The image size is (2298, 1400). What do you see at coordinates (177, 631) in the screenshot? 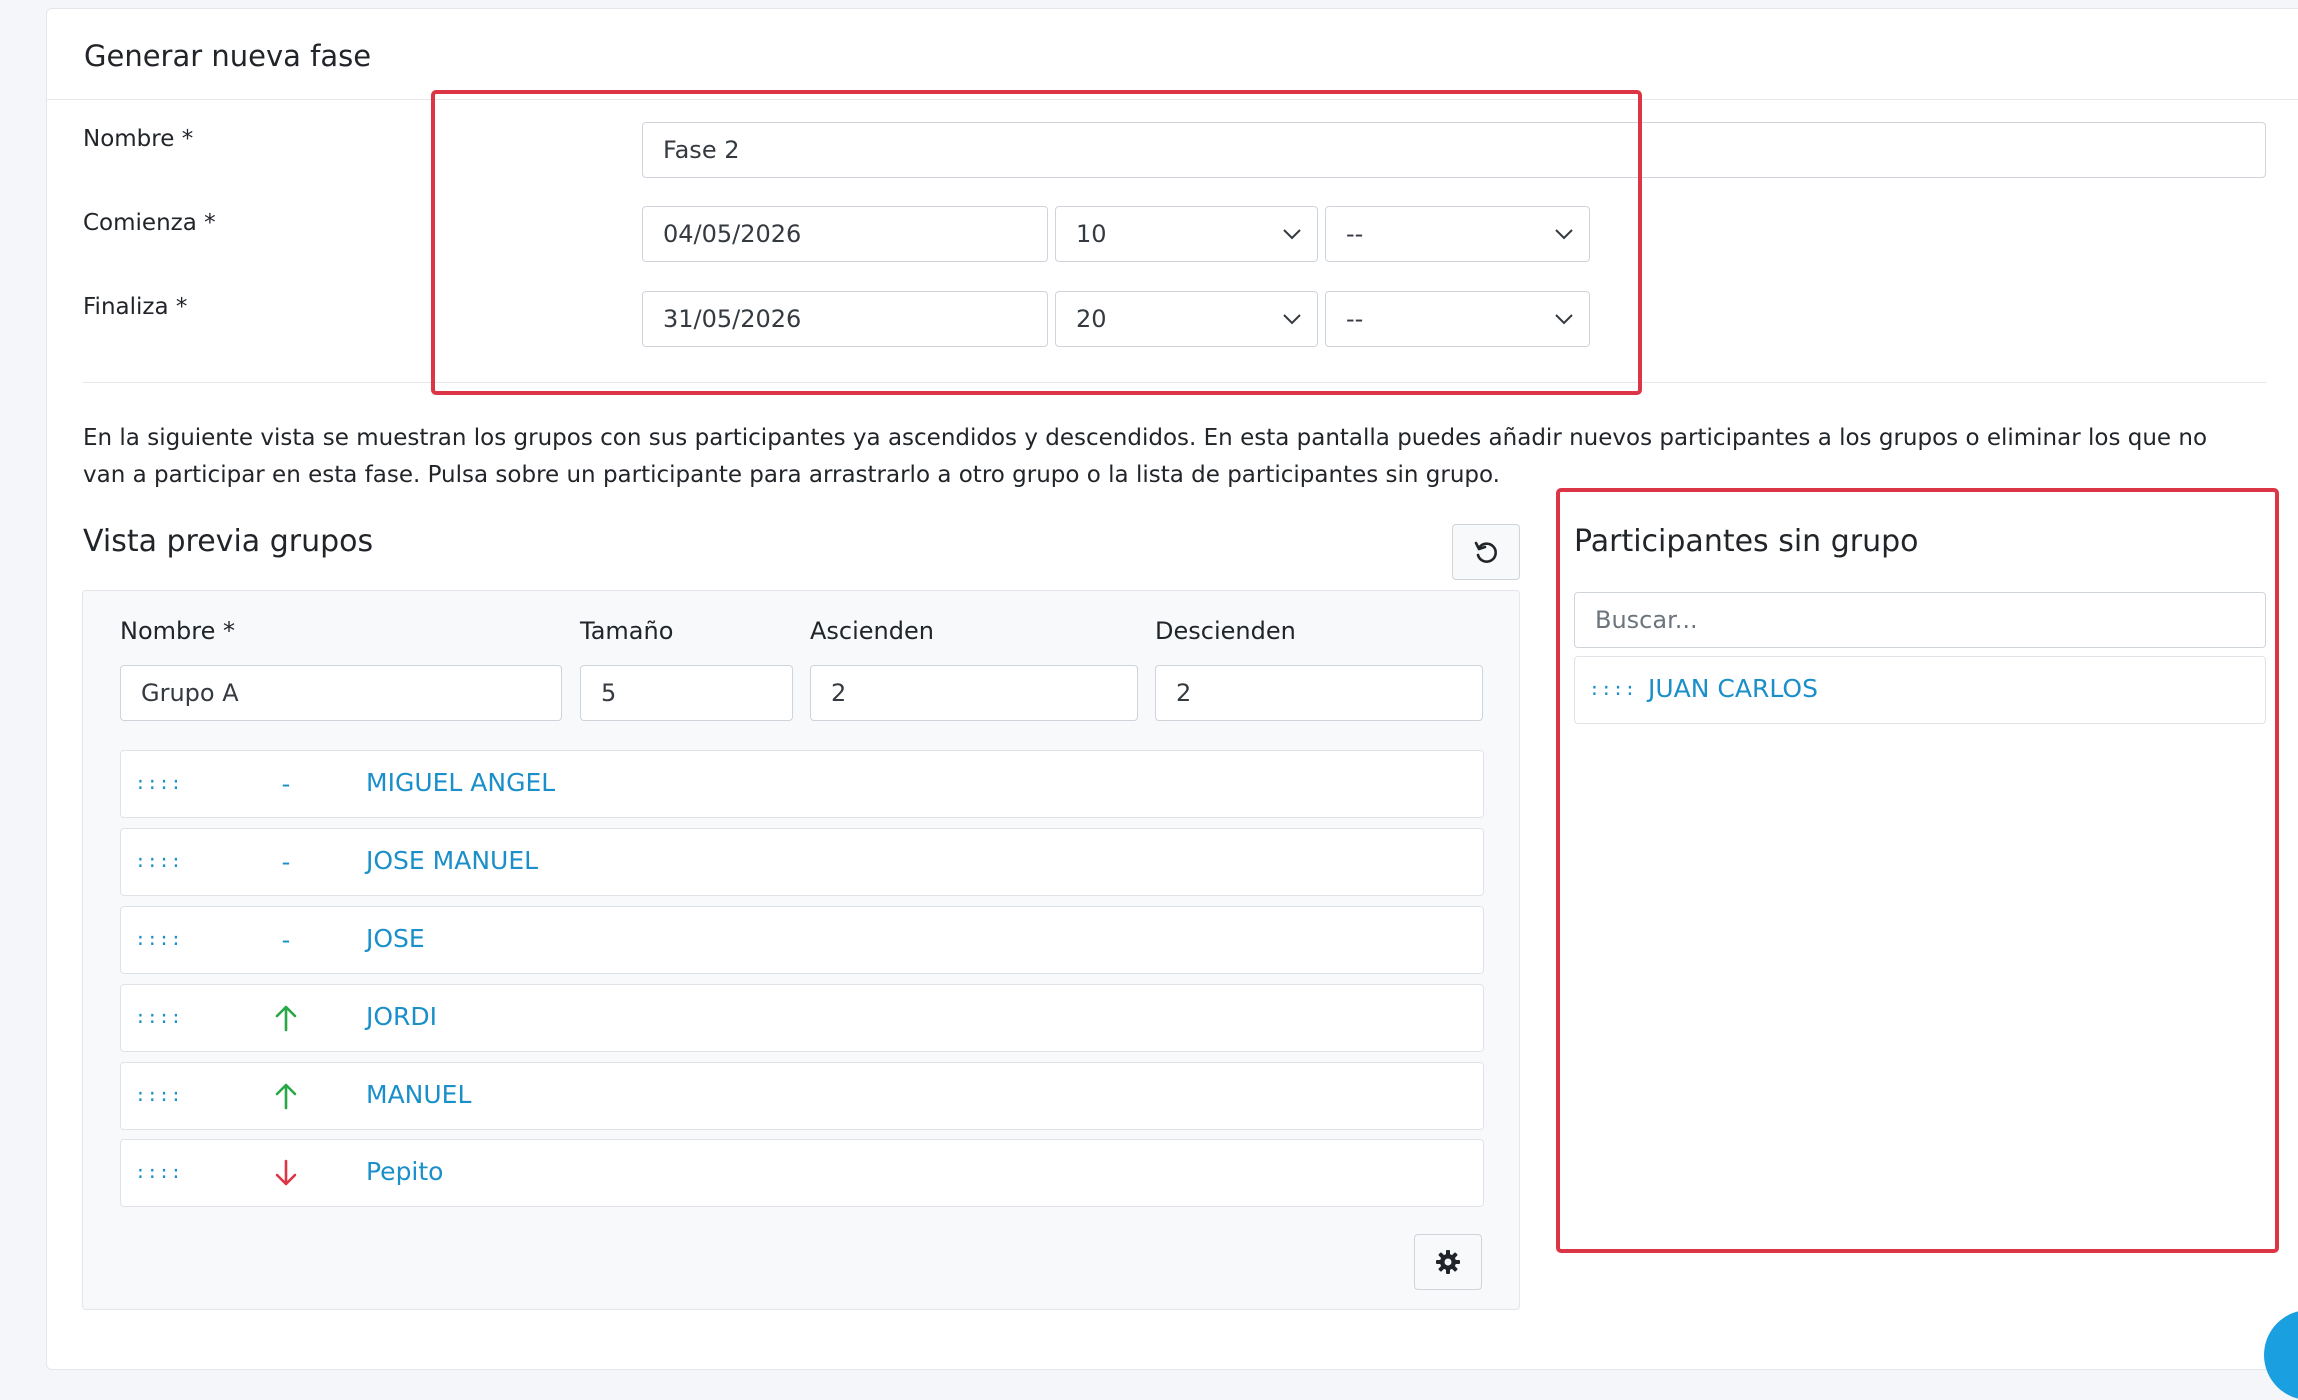
I see `group-name-label: Nombre *` at bounding box center [177, 631].